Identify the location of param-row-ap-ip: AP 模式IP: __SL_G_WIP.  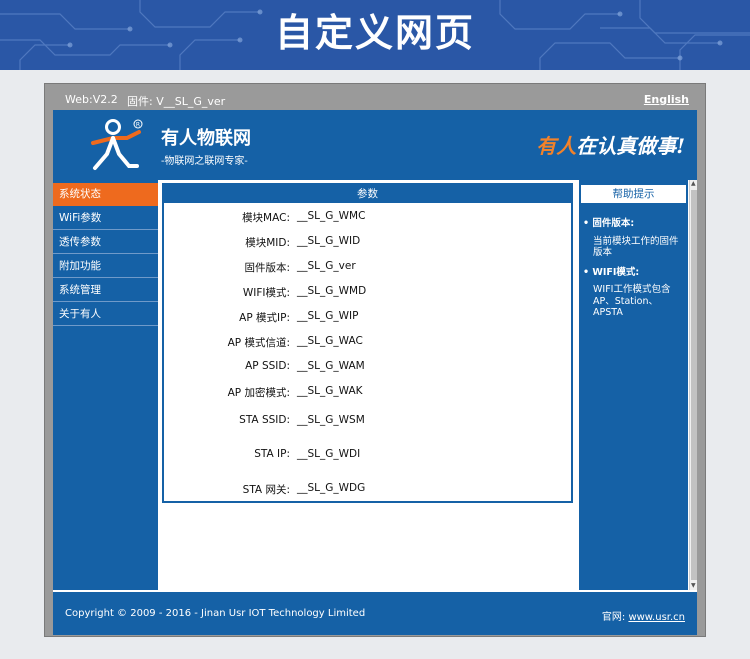
(367, 318).